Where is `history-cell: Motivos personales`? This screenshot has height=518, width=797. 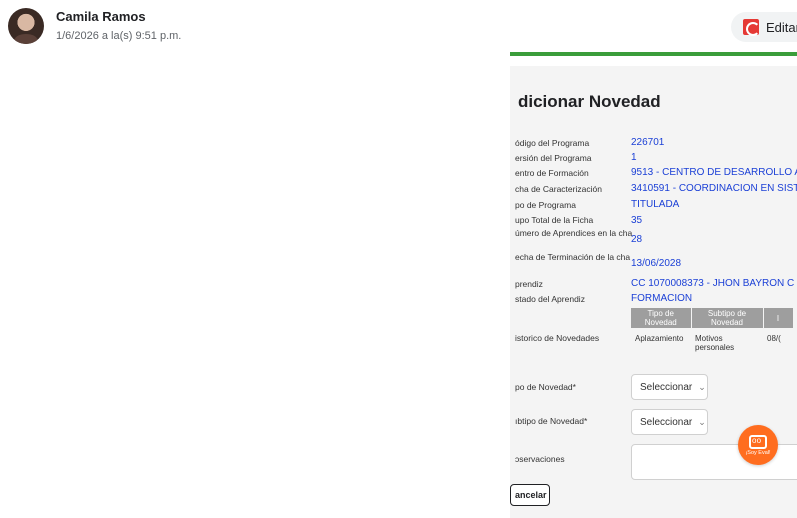
history-cell: Motivos personales is located at coordinates (715, 343).